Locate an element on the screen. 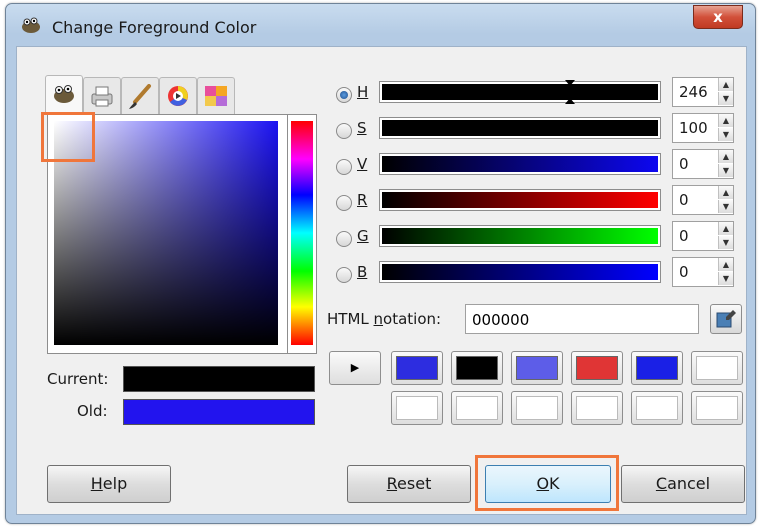 The image size is (761, 529). hue-strip-frame is located at coordinates (302, 234).